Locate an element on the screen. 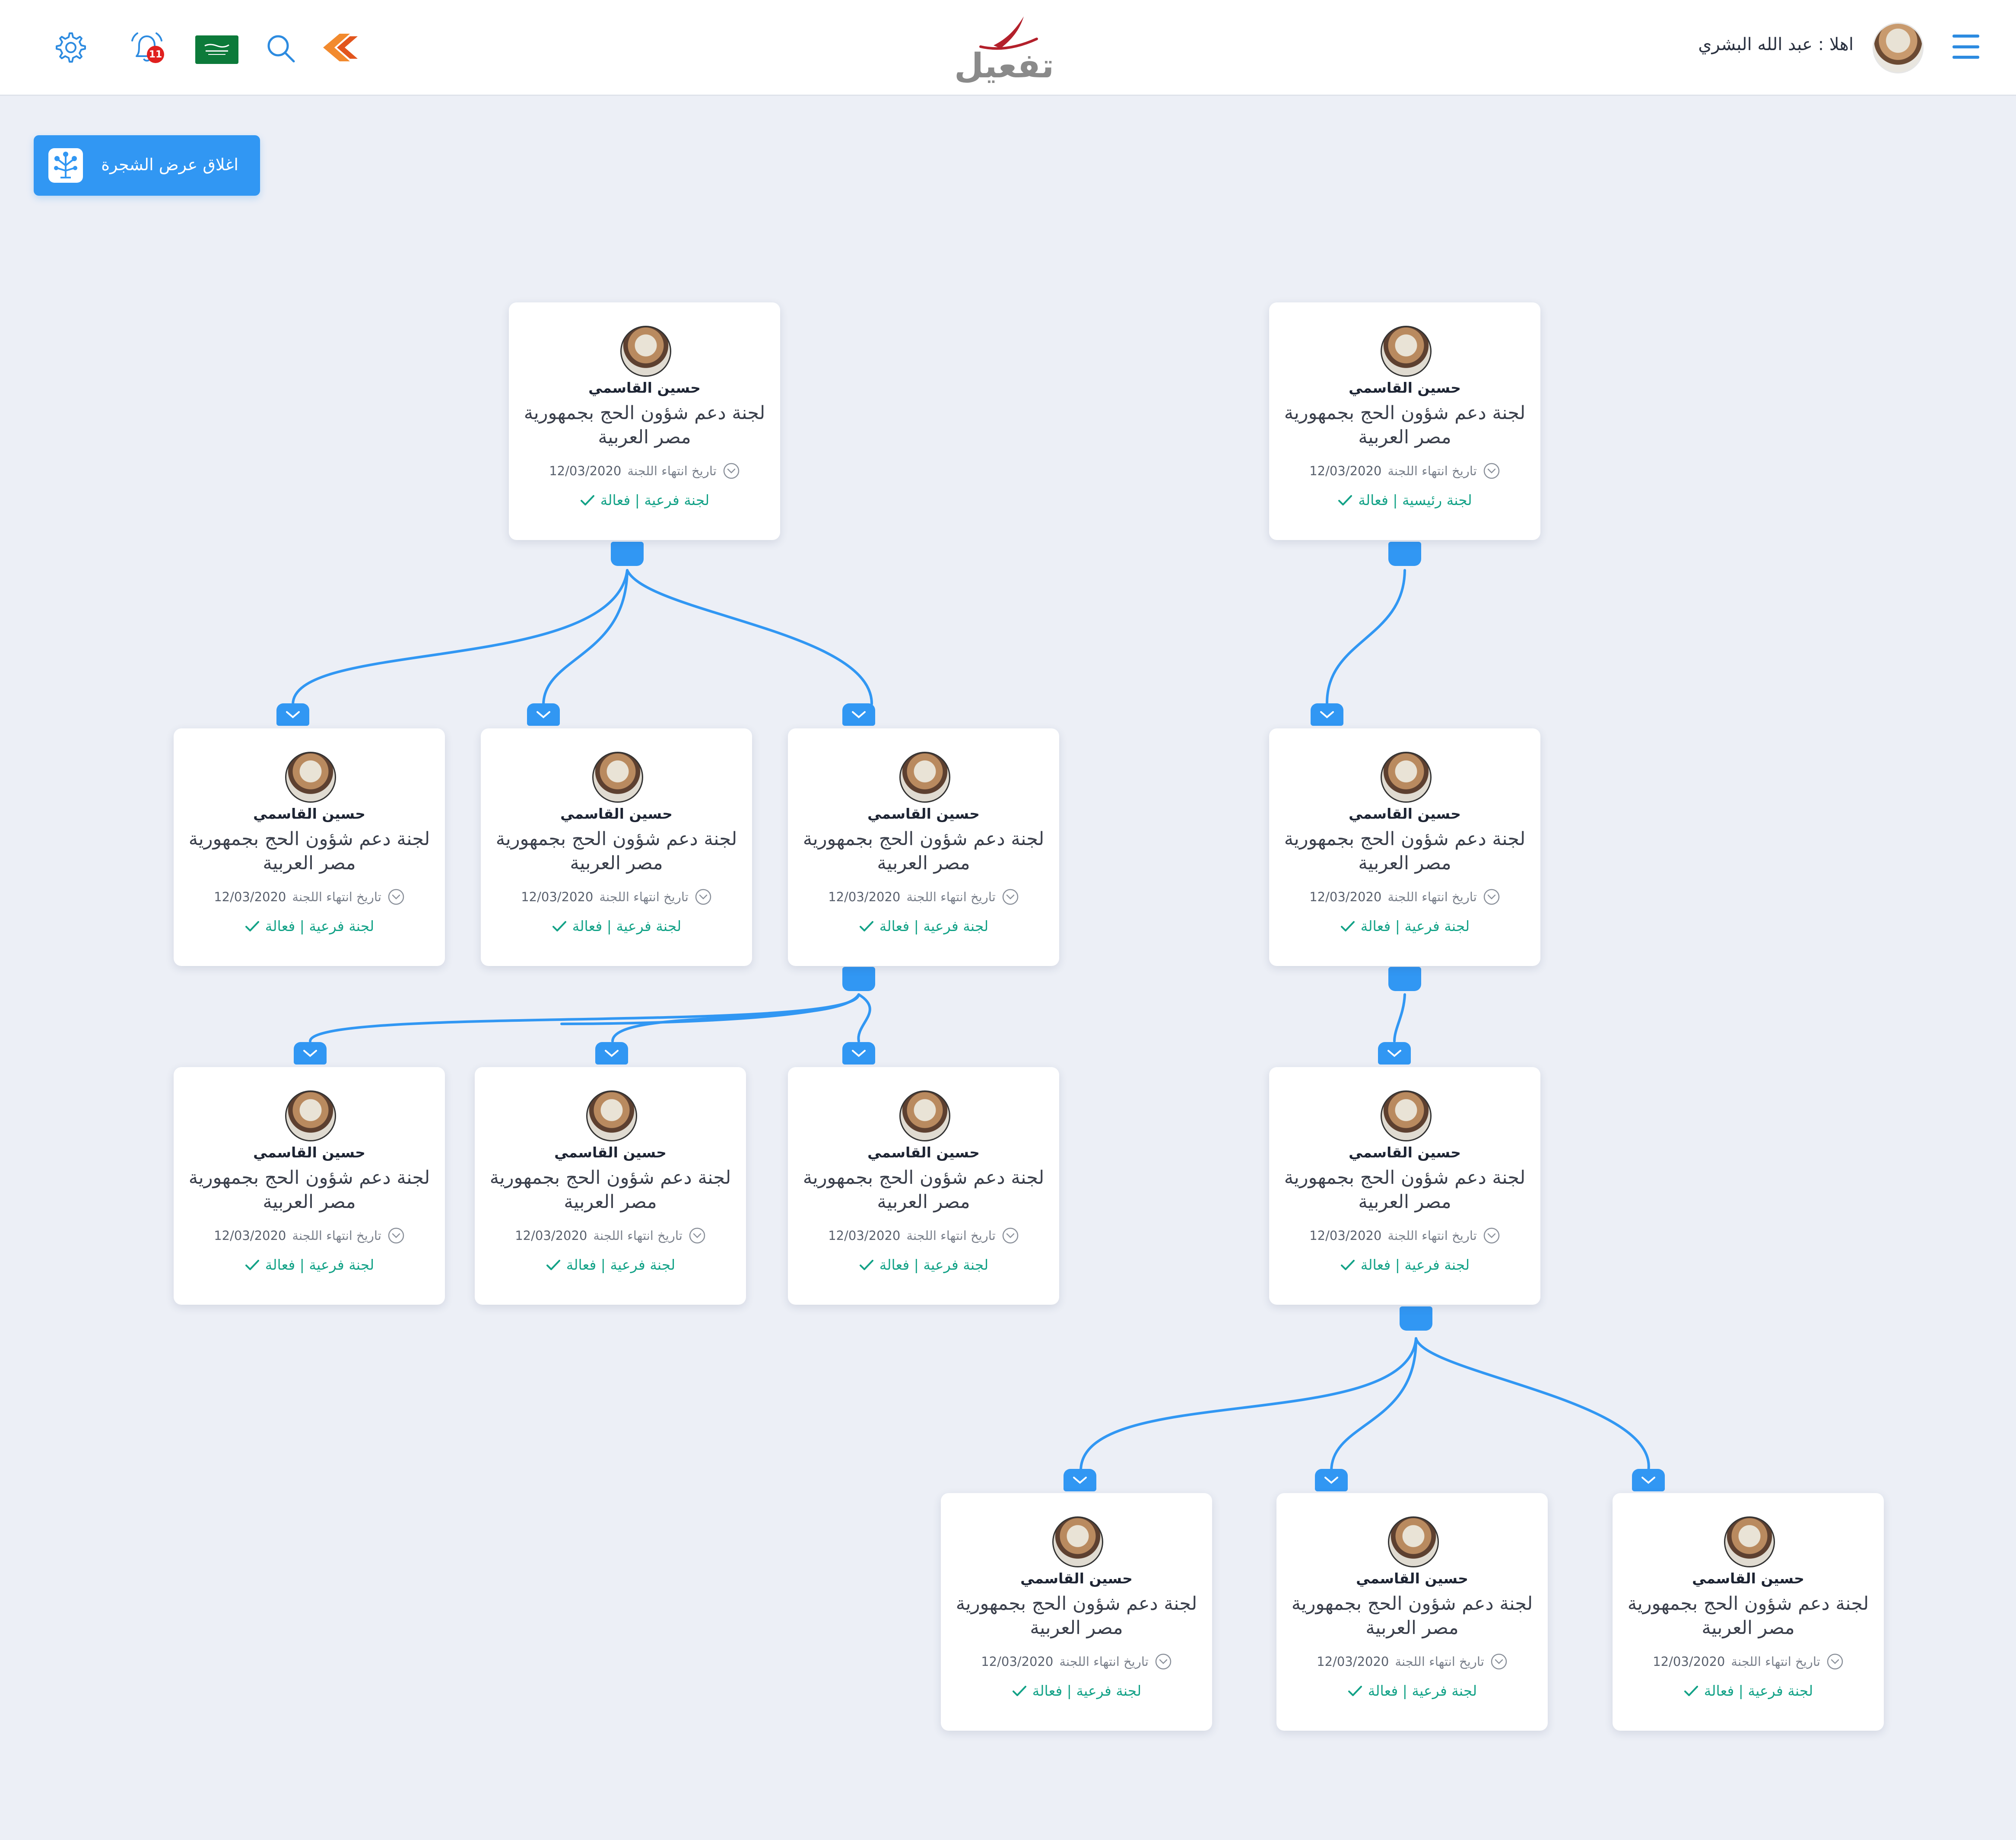 This screenshot has height=1840, width=2016. logo-swoosh-icon is located at coordinates (1008, 33).